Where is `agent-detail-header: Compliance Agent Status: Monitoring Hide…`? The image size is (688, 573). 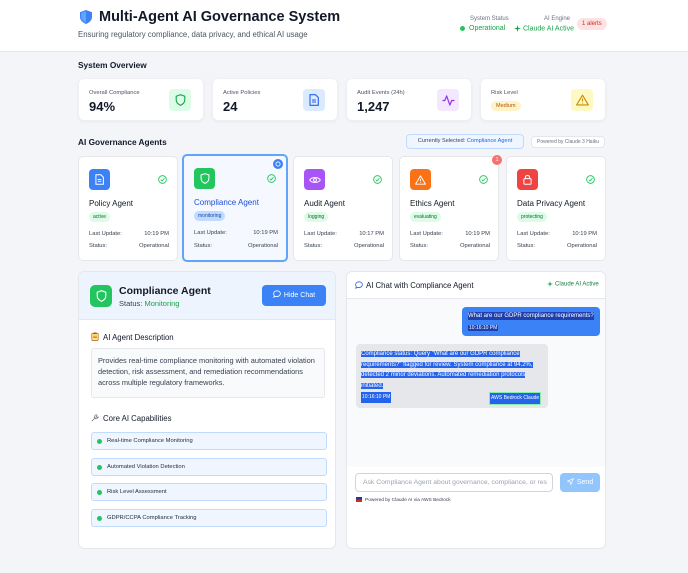
agent-detail-header: Compliance Agent Status: Monitoring Hide… is located at coordinates (207, 296).